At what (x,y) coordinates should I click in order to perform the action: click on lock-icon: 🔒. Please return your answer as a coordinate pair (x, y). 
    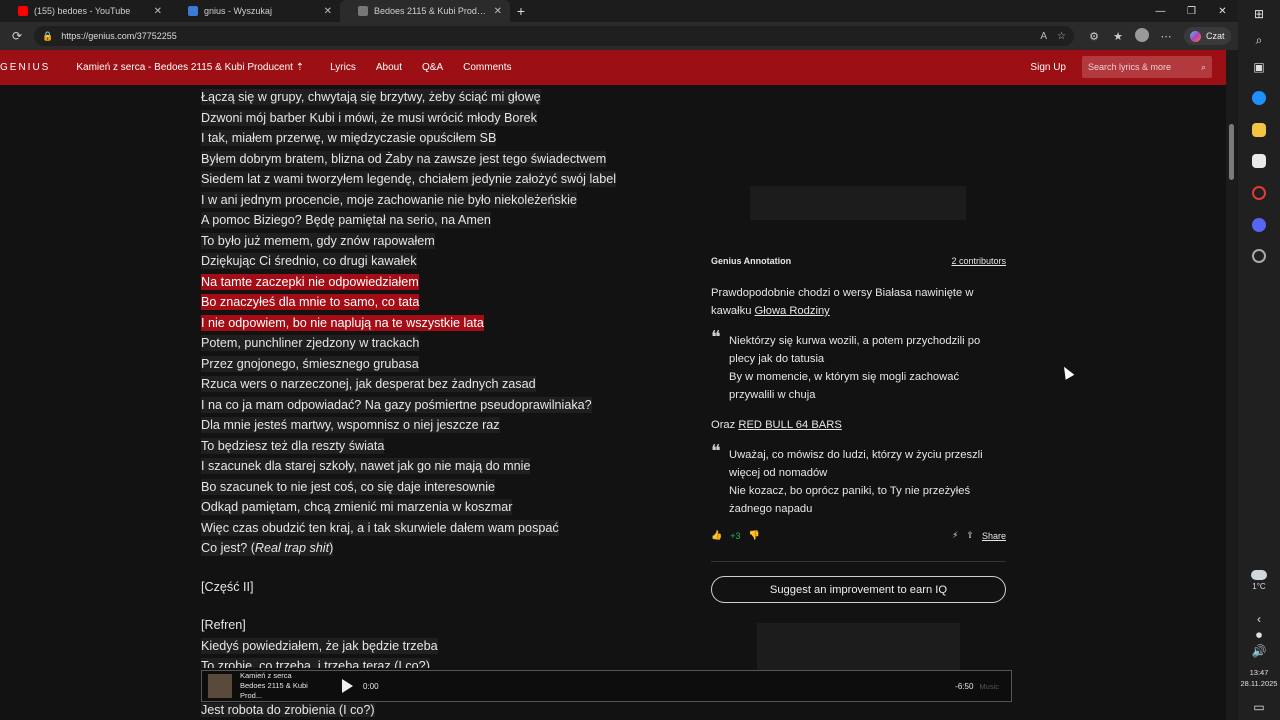
    Looking at the image, I should click on (47, 36).